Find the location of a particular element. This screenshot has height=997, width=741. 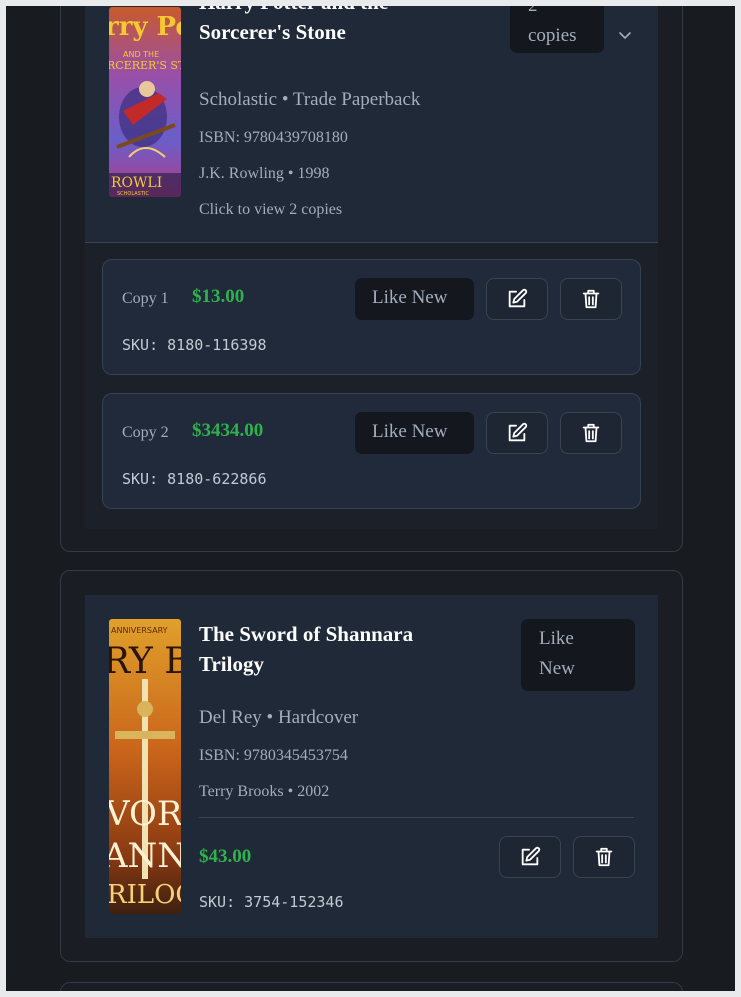

book-title: The Sword of Shannara Trilogy is located at coordinates (306, 649).